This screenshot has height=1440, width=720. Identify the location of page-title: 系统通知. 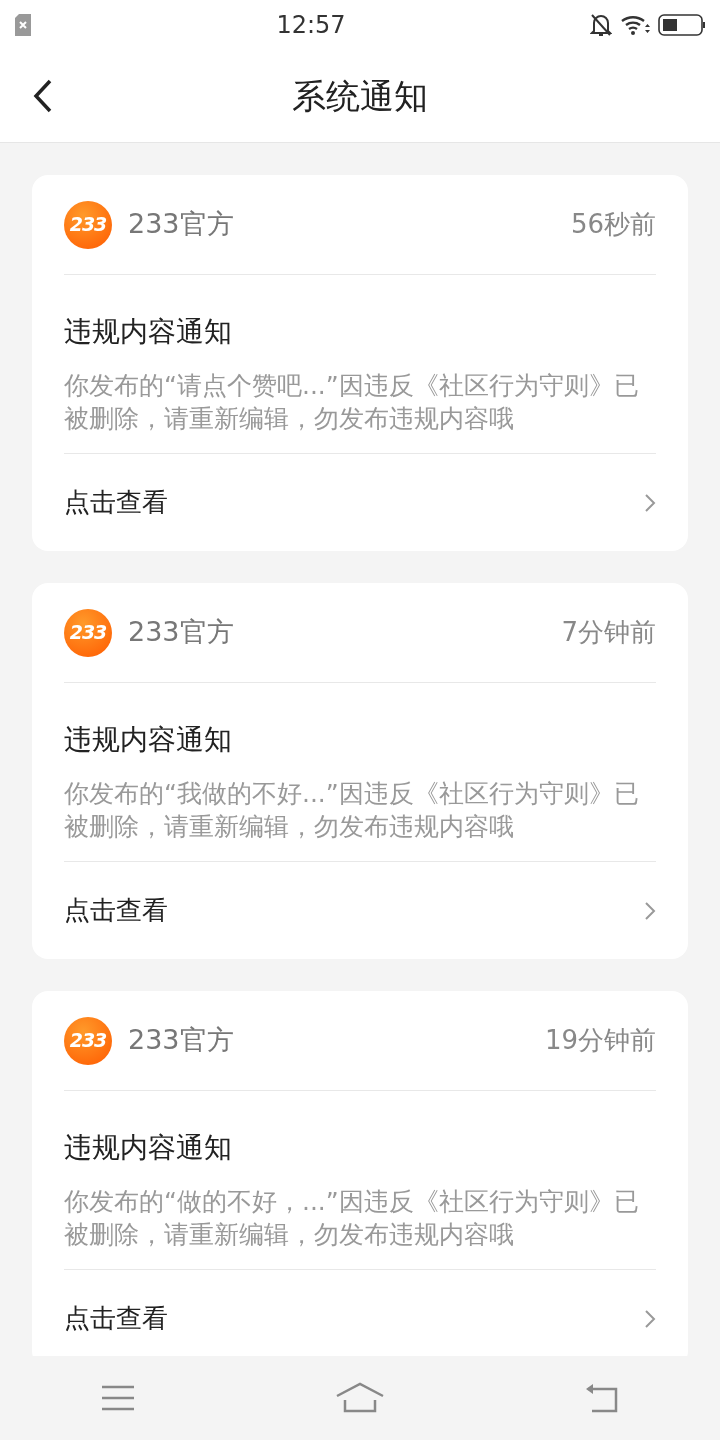
(360, 96).